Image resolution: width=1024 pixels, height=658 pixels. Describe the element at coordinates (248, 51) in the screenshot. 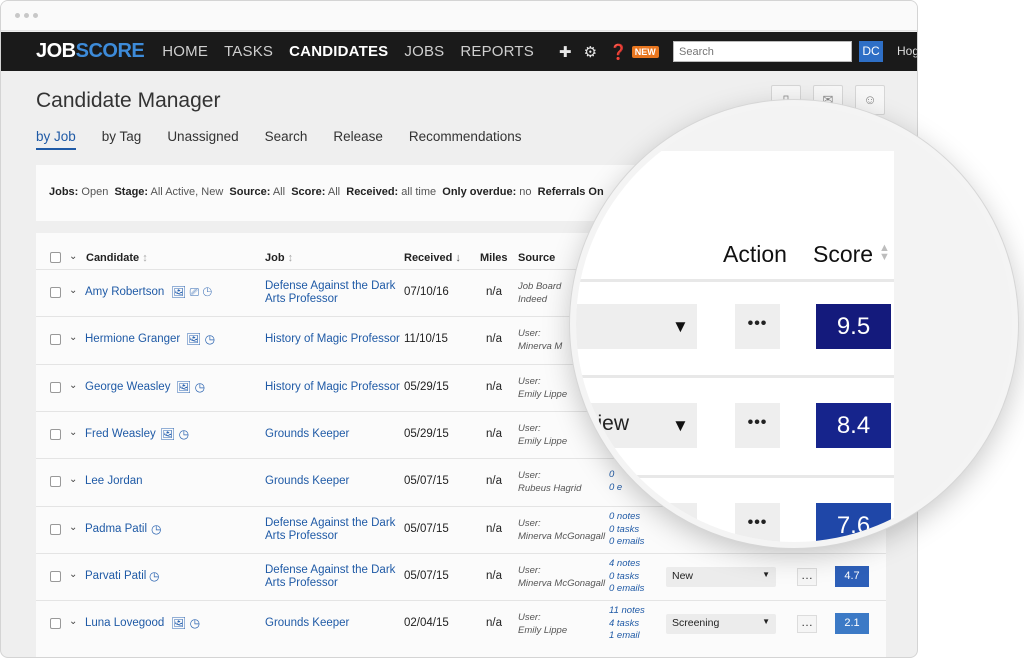

I see `nav-tasks: TASKS` at that location.